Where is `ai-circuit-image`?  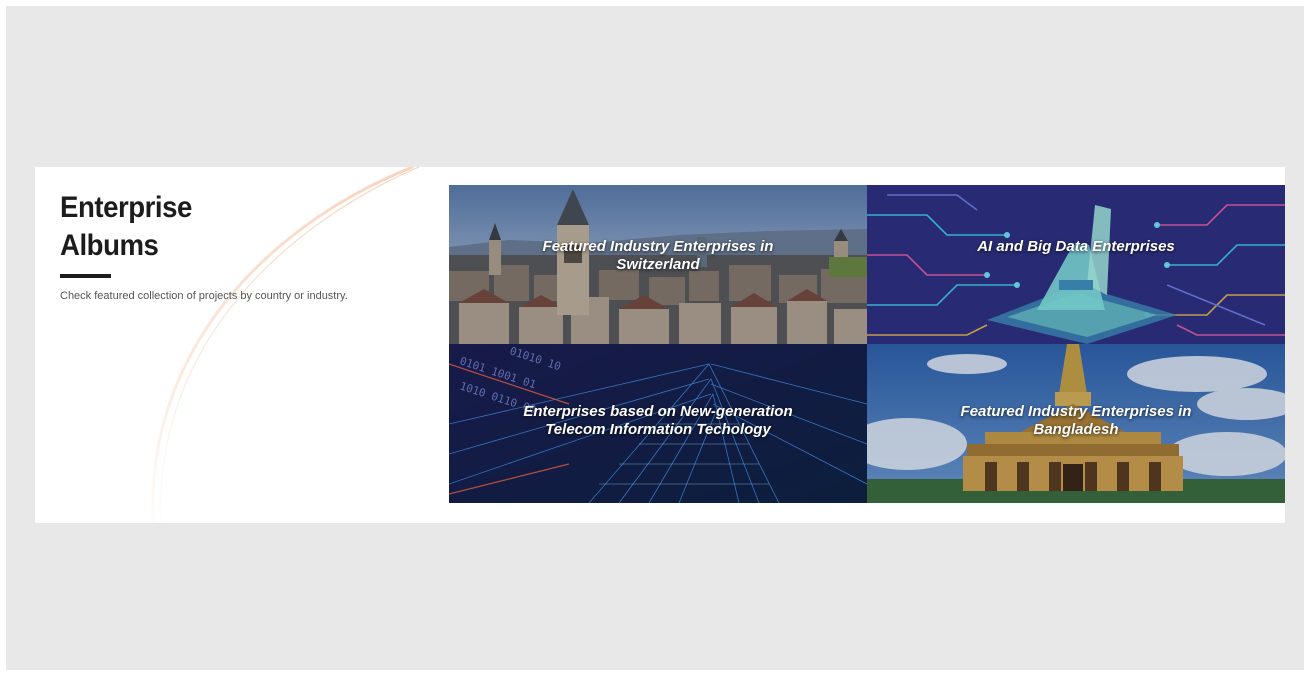 ai-circuit-image is located at coordinates (1076, 264).